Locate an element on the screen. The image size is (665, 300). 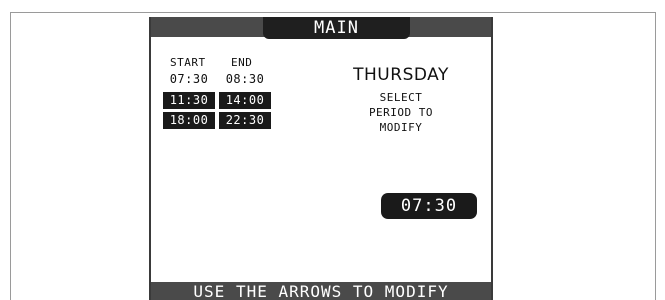
period-start-time: 07:30 is located at coordinates (189, 79).